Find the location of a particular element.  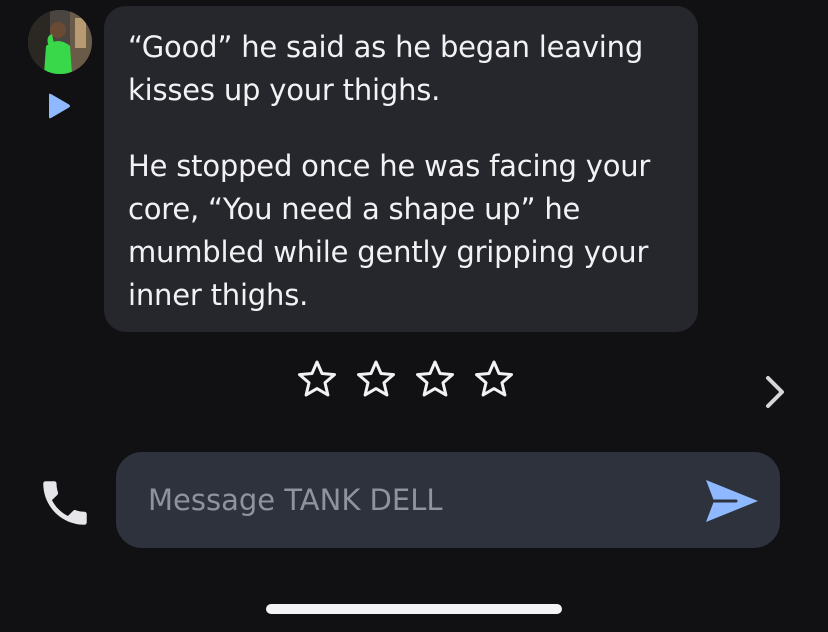

chevron-right-icon is located at coordinates (775, 392).